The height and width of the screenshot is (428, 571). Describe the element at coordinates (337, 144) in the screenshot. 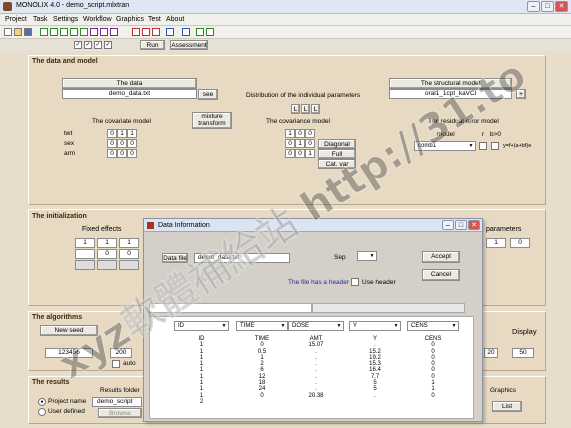

I see `diagonal-button: Diagonal` at that location.